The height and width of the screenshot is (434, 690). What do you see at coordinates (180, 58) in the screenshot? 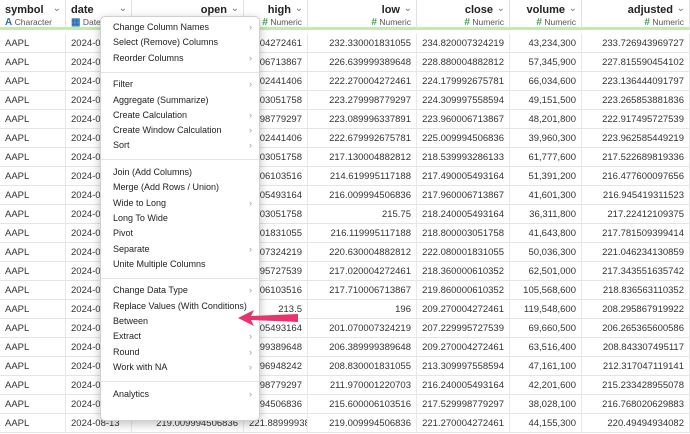
I see `menu-item-reorder-columns: Reorder Columns ›` at bounding box center [180, 58].